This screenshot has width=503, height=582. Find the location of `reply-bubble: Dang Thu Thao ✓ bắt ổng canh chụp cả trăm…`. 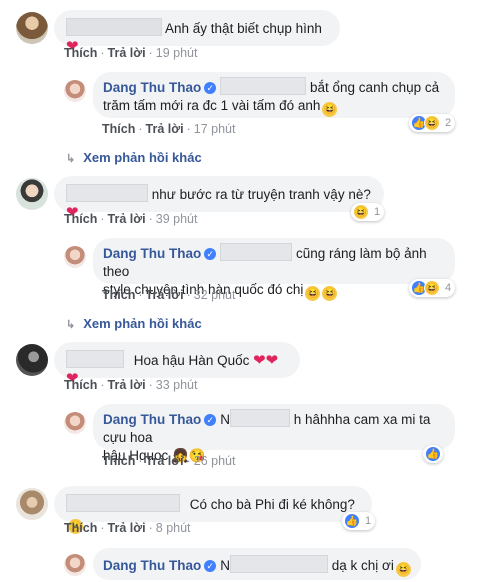

reply-bubble: Dang Thu Thao ✓ bắt ổng canh chụp cả trăm… is located at coordinates (274, 95).